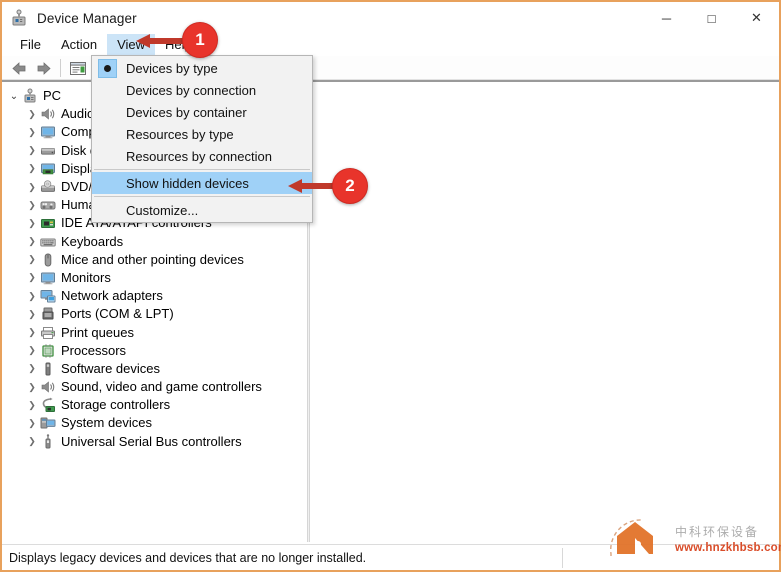 This screenshot has height=572, width=781. Describe the element at coordinates (161, 387) in the screenshot. I see `tree-item-label: Sound, video and game controllers` at that location.